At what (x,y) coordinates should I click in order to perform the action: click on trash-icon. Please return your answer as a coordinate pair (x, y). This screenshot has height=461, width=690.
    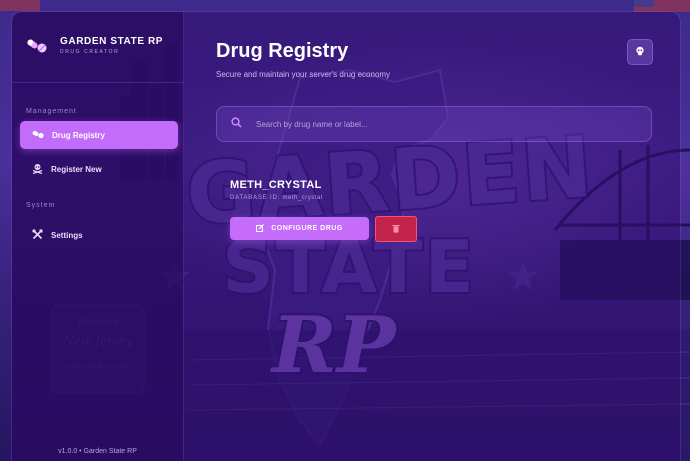
    Looking at the image, I should click on (396, 229).